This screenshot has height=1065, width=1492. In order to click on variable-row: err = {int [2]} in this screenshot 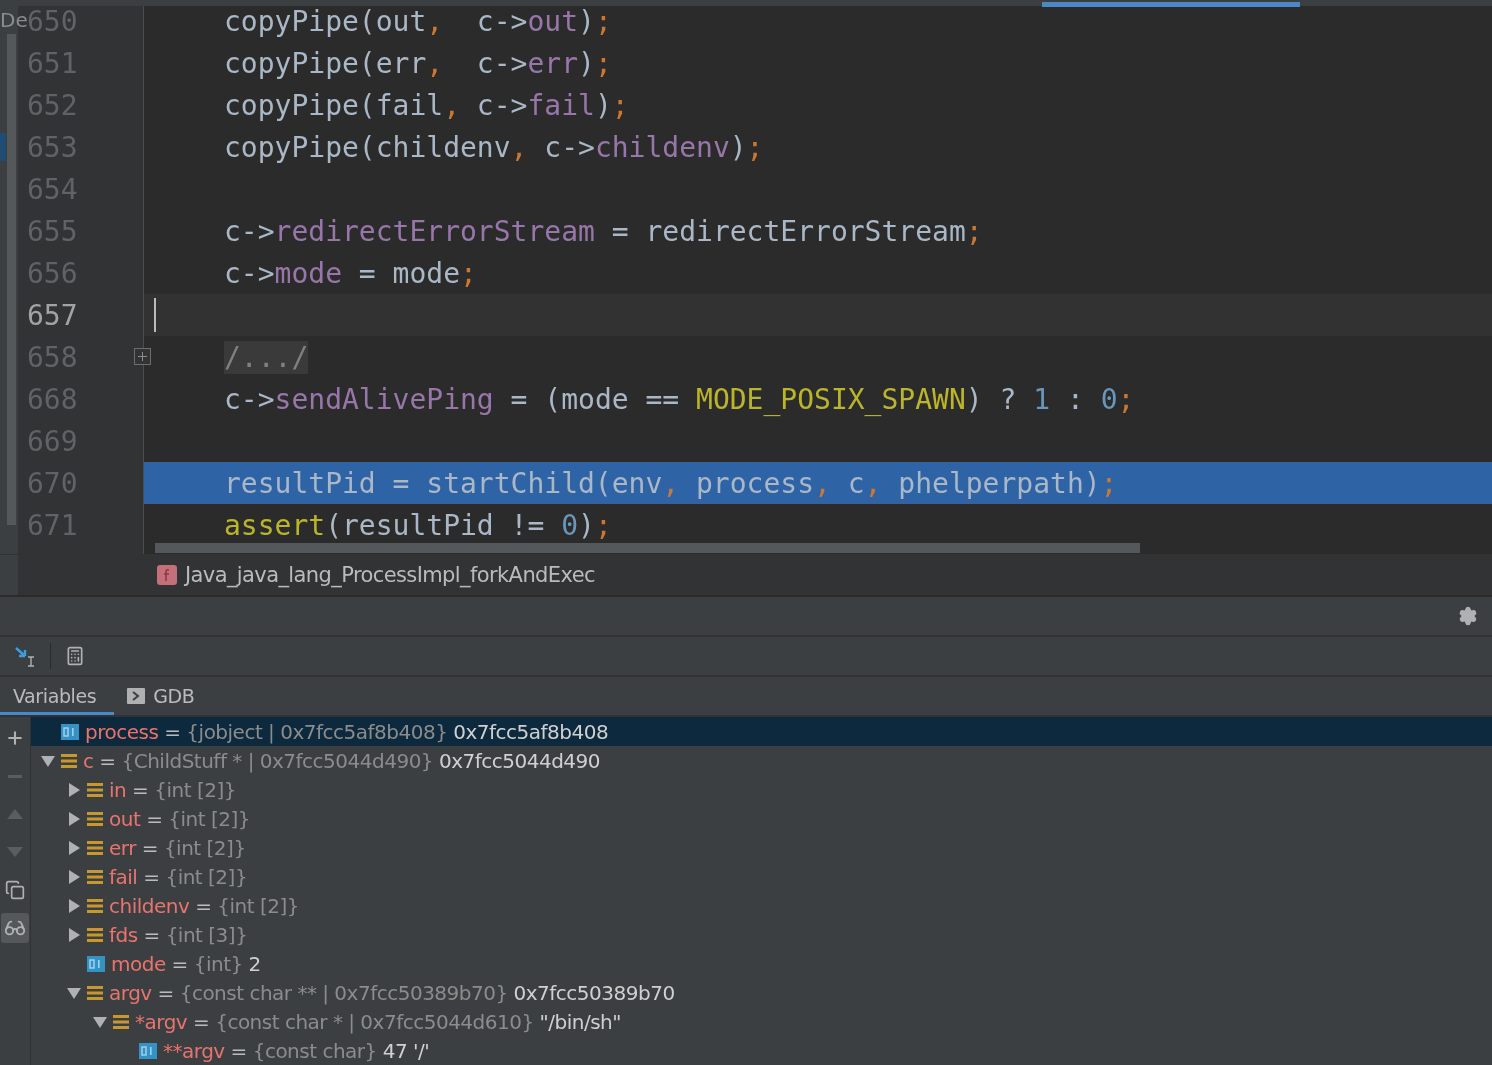, I will do `click(761, 847)`.